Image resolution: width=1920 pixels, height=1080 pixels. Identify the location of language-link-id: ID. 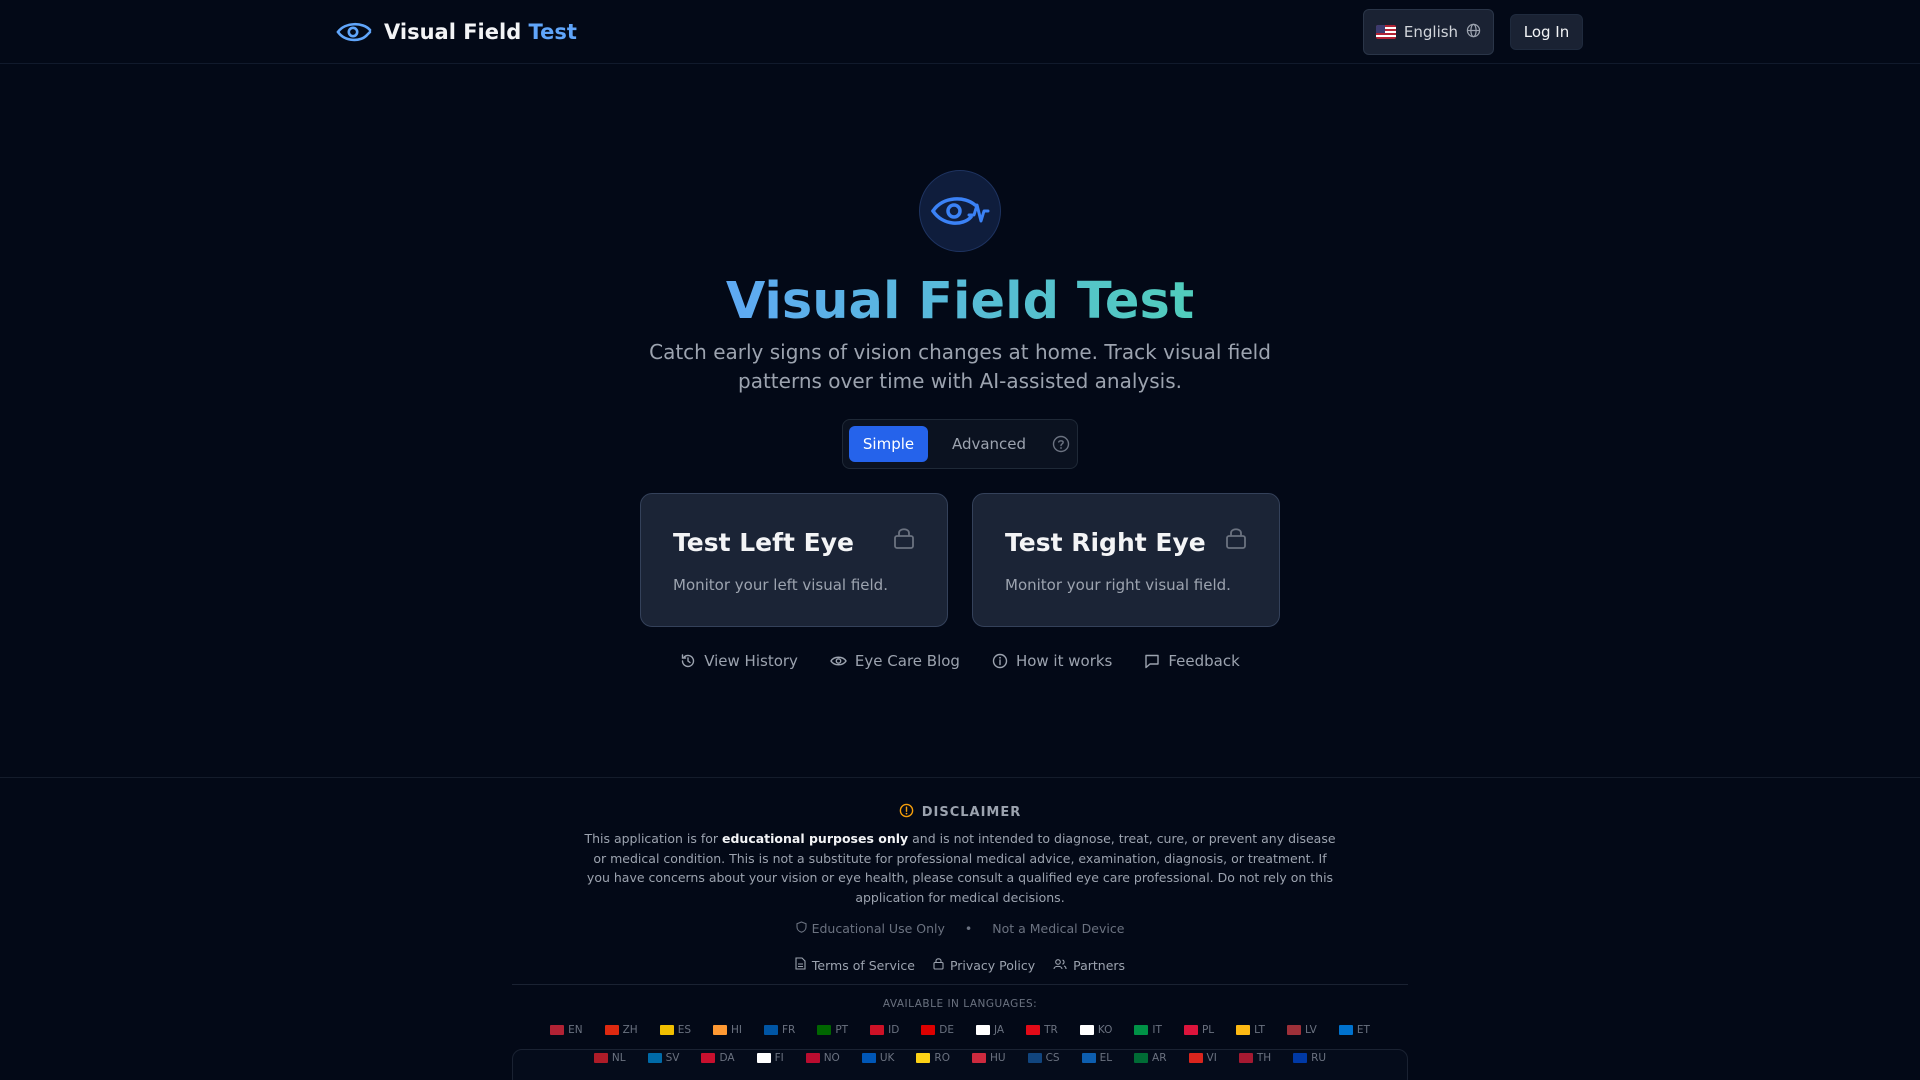
(884, 1030).